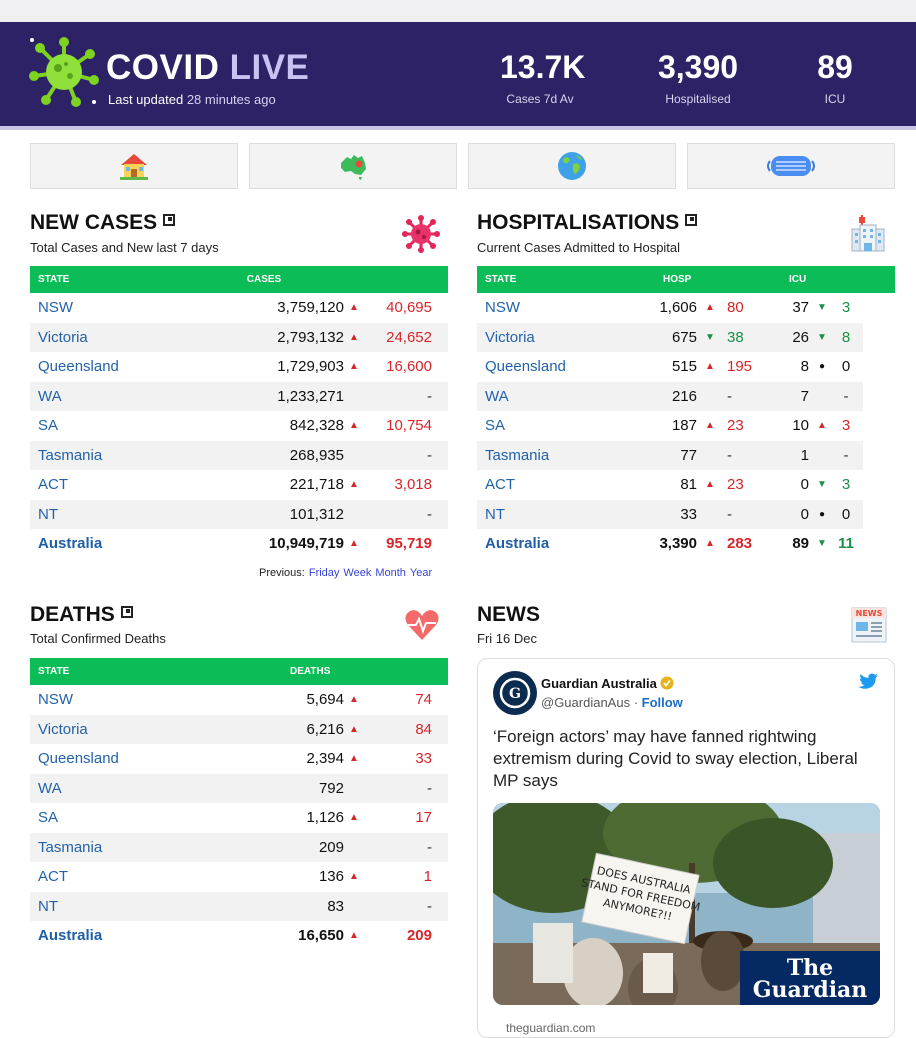 Image resolution: width=916 pixels, height=1038 pixels. Describe the element at coordinates (103, 223) in the screenshot. I see `new-cases-title: NEW CASES` at that location.